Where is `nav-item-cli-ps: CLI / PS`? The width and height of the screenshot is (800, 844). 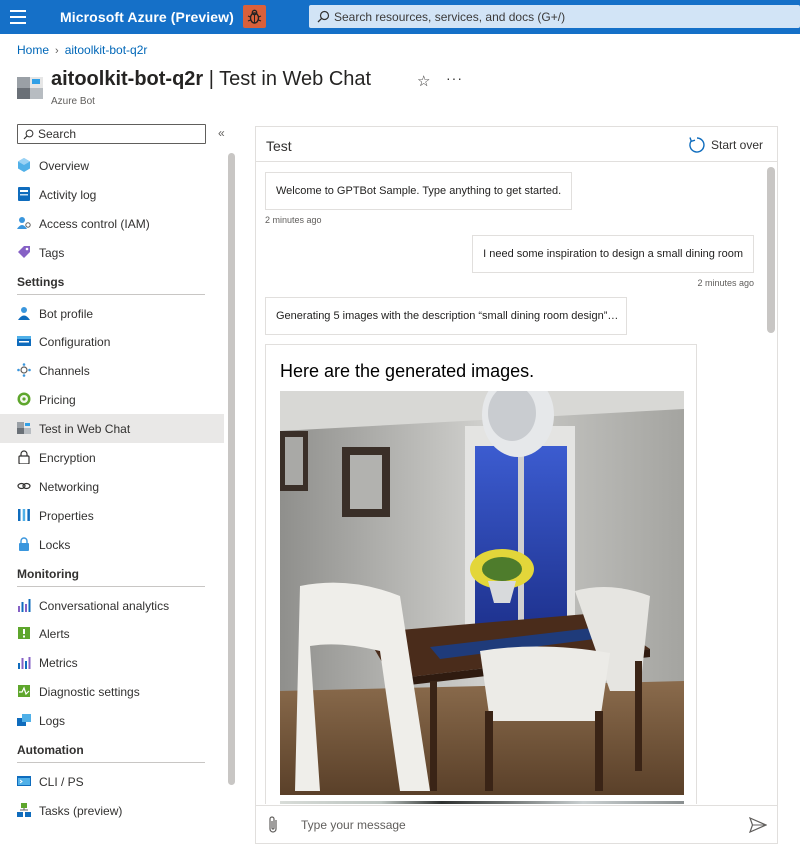 nav-item-cli-ps: CLI / PS is located at coordinates (112, 781).